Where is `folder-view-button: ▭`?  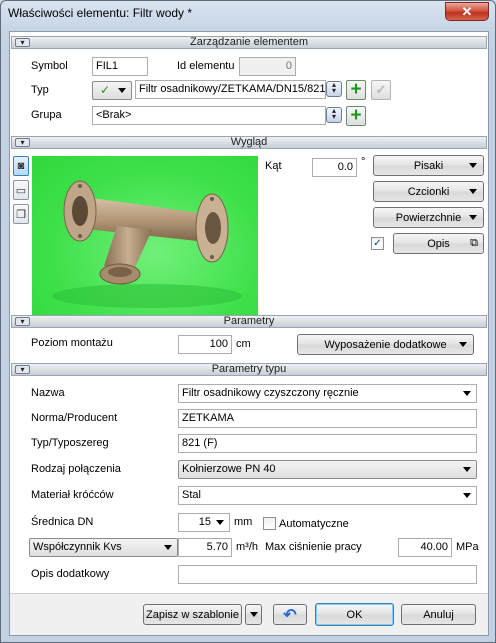
folder-view-button: ▭ is located at coordinates (21, 190).